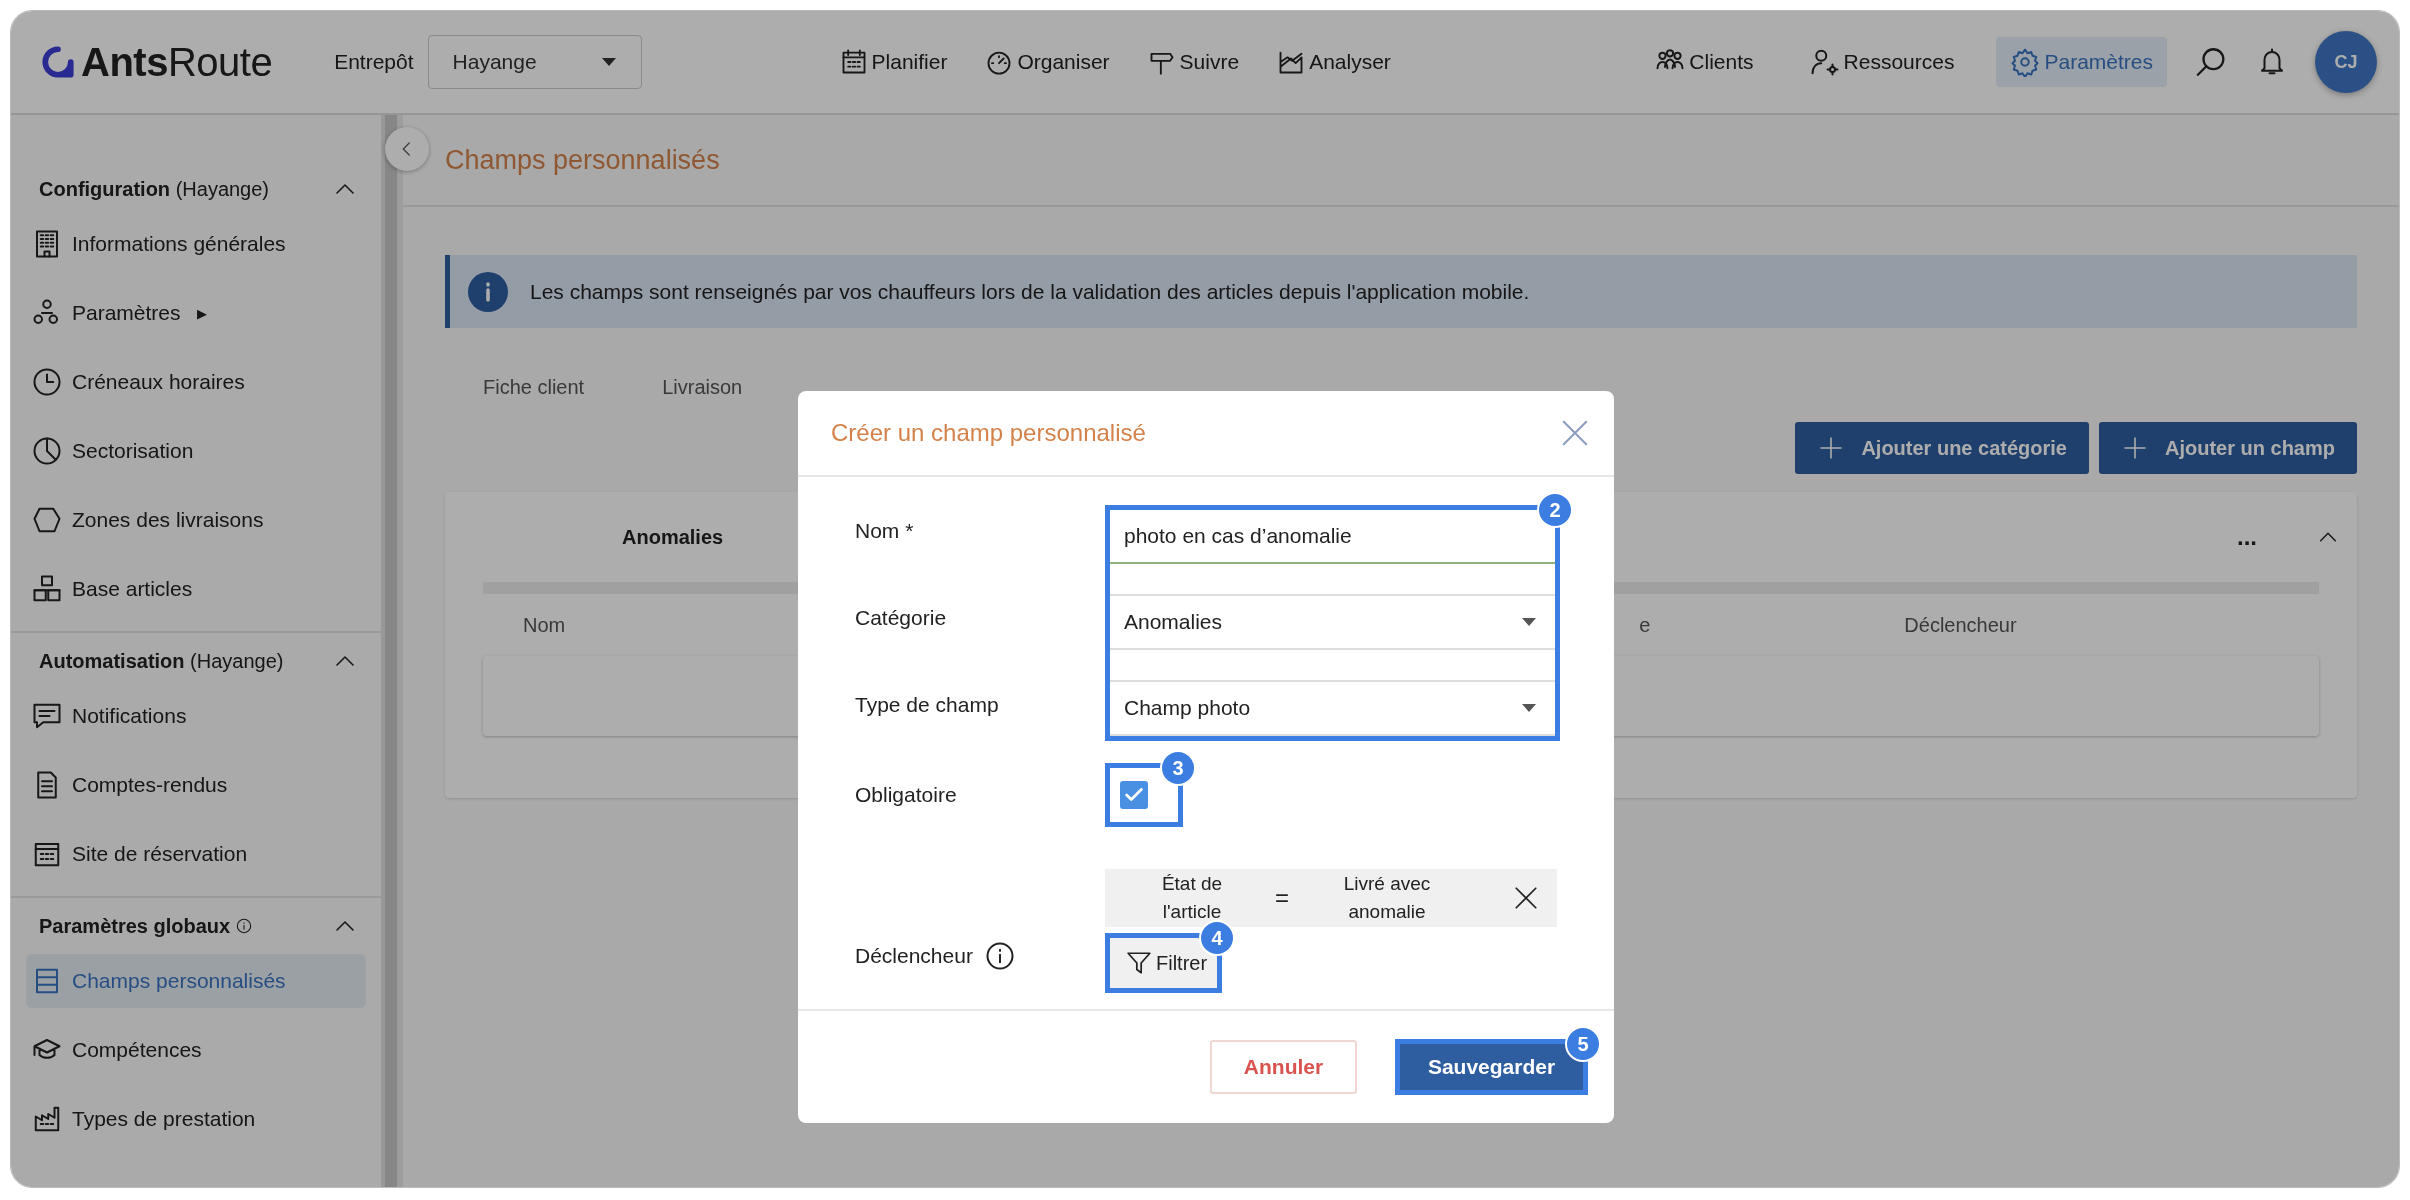 Image resolution: width=2410 pixels, height=1200 pixels. Describe the element at coordinates (1555, 510) in the screenshot. I see `step-badge: 2` at that location.